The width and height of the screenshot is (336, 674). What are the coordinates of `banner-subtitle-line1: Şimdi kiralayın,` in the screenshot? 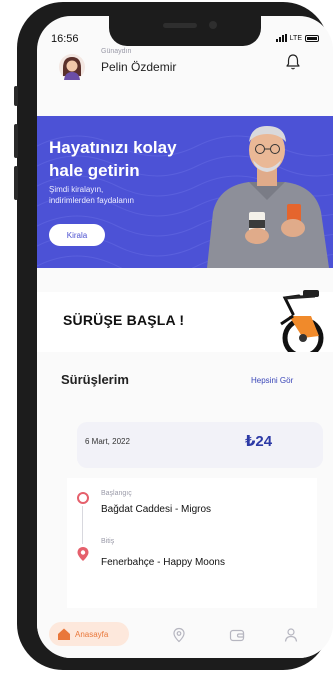 It's located at (76, 189).